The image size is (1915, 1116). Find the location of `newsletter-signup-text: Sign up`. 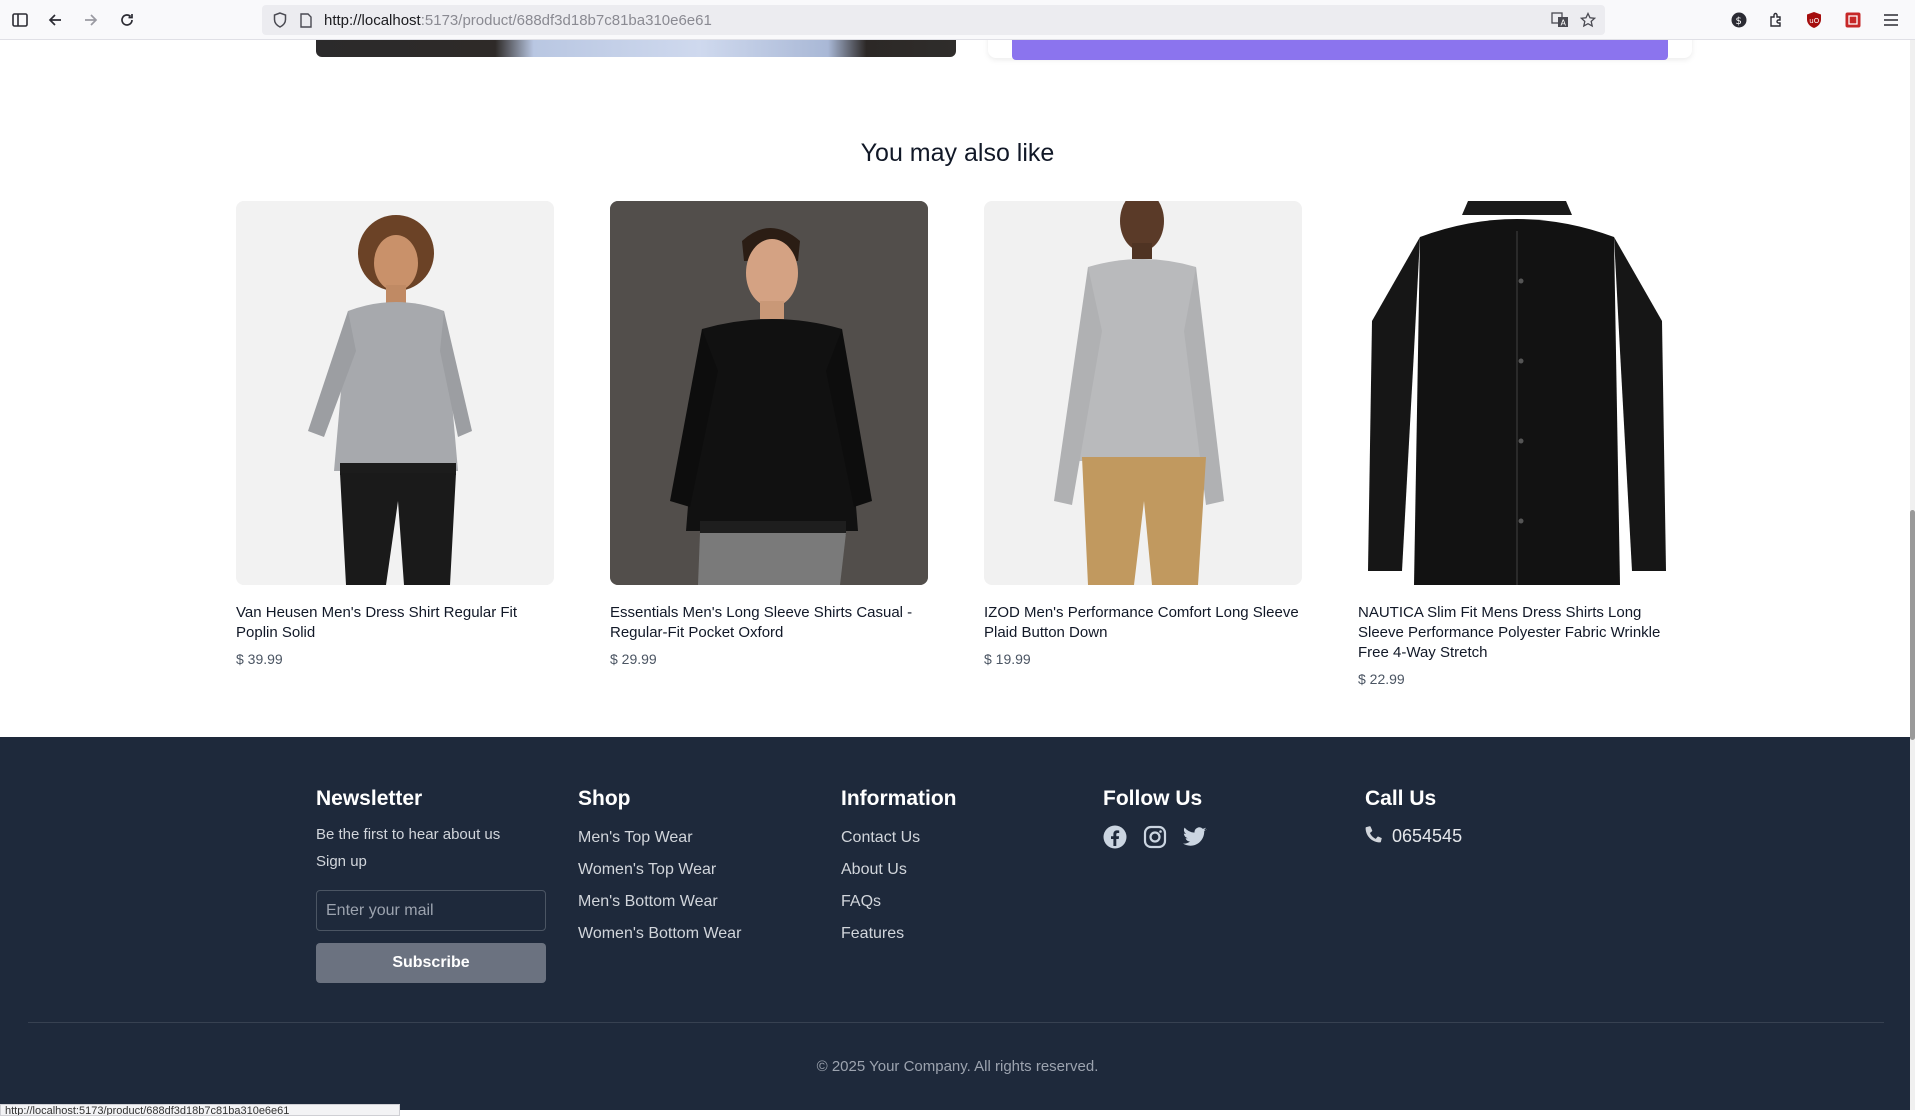

newsletter-signup-text: Sign up is located at coordinates (341, 861).